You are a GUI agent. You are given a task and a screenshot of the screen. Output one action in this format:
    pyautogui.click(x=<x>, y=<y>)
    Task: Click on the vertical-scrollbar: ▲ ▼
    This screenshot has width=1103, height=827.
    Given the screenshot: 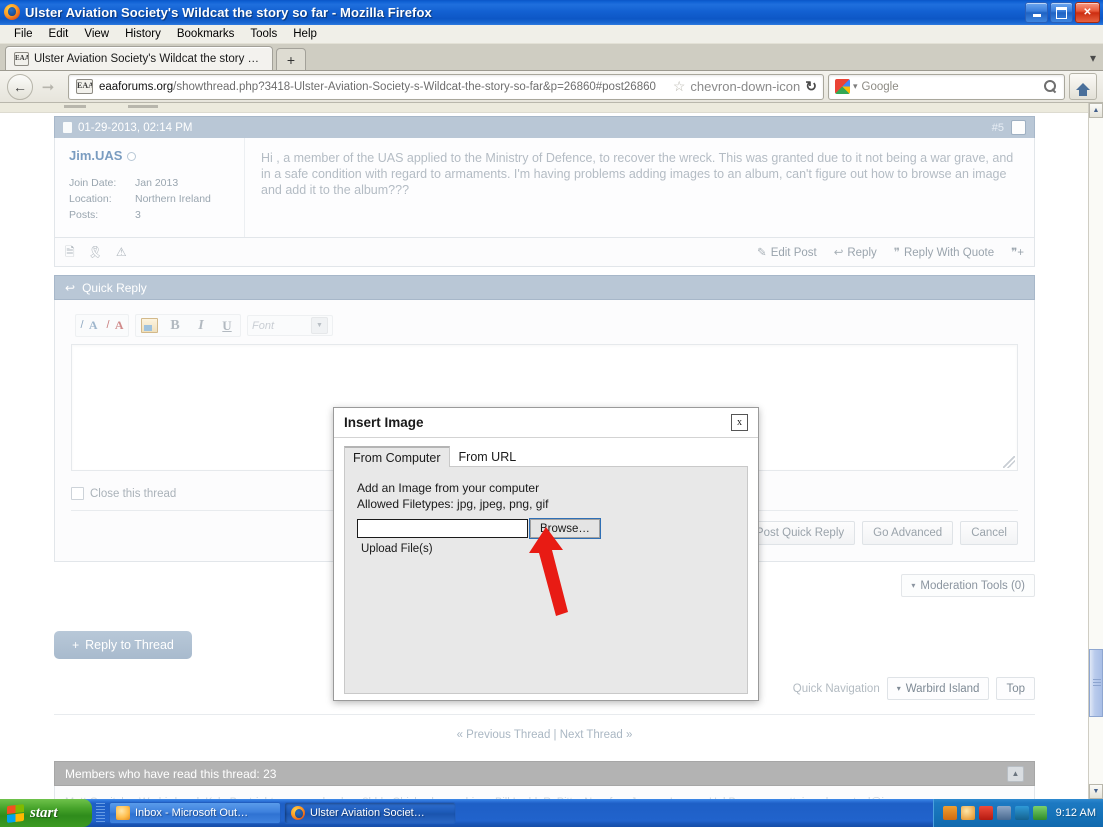 What is the action you would take?
    pyautogui.click(x=1095, y=451)
    